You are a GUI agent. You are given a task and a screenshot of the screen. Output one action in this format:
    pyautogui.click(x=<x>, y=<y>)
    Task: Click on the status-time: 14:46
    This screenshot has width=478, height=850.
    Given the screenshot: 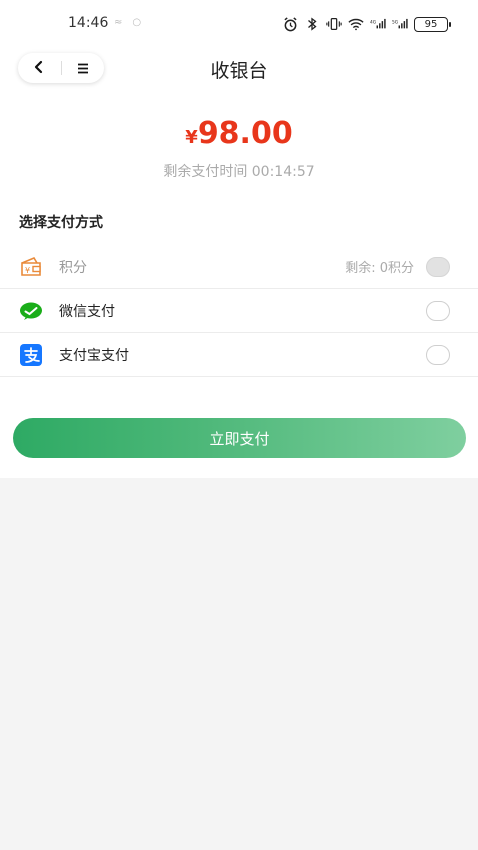 What is the action you would take?
    pyautogui.click(x=88, y=23)
    